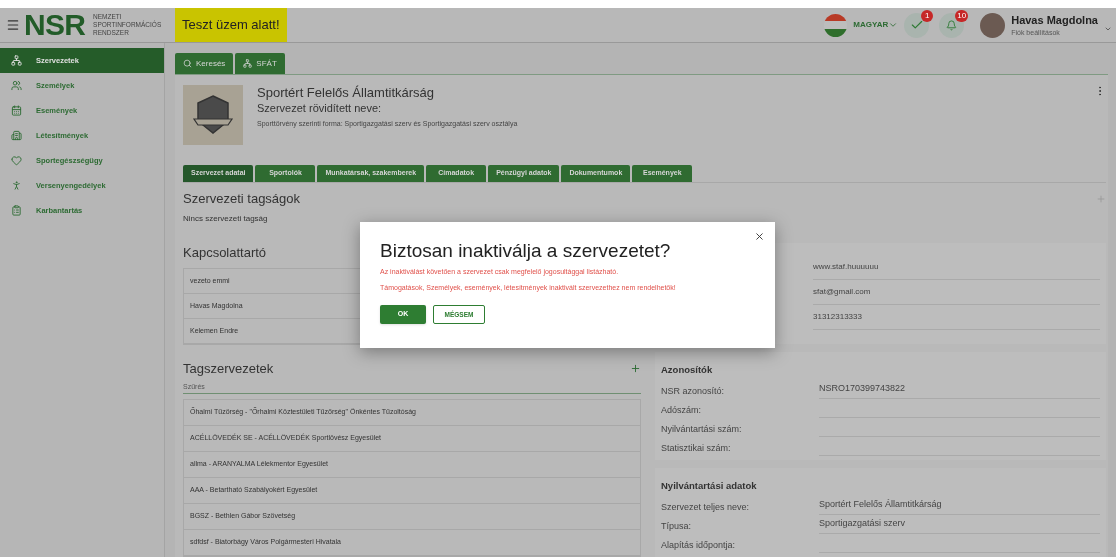  I want to click on top-tab: SFÁT, so click(260, 63).